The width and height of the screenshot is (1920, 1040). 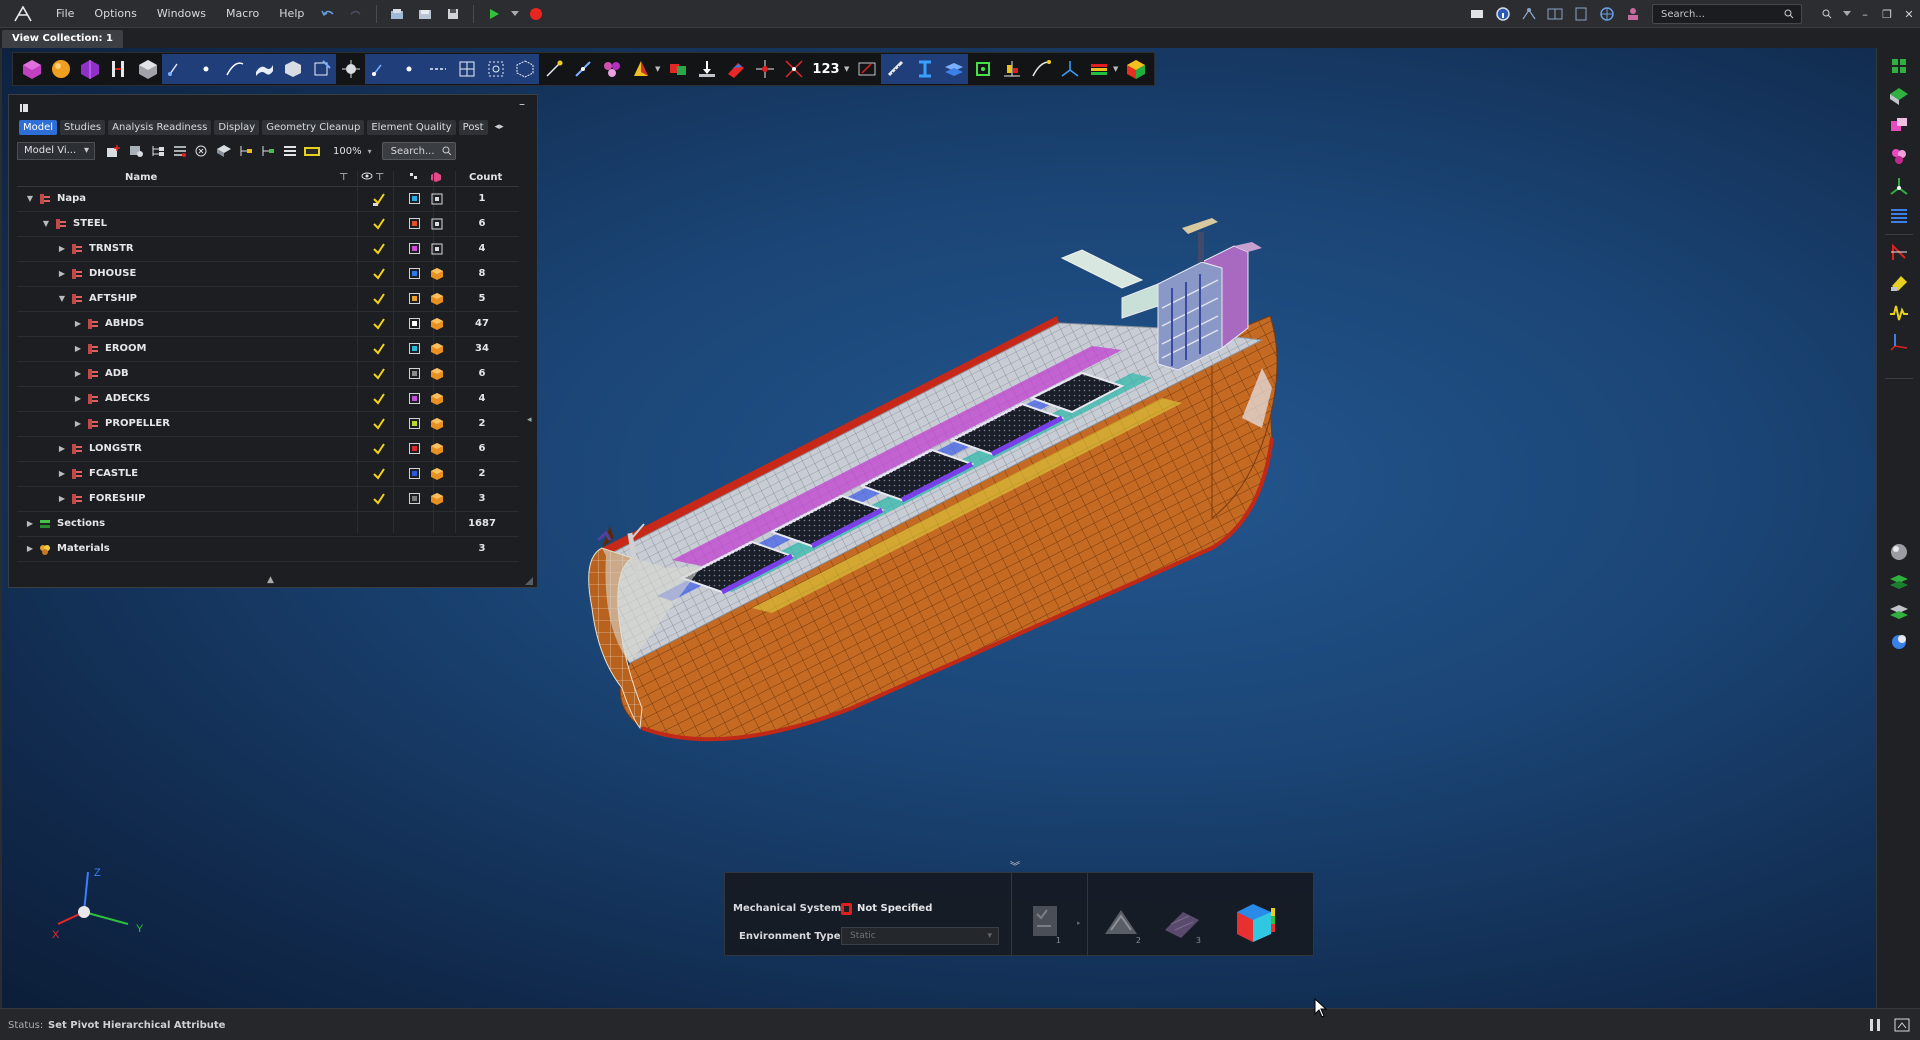 What do you see at coordinates (242, 14) in the screenshot?
I see `menu-macro: Macro` at bounding box center [242, 14].